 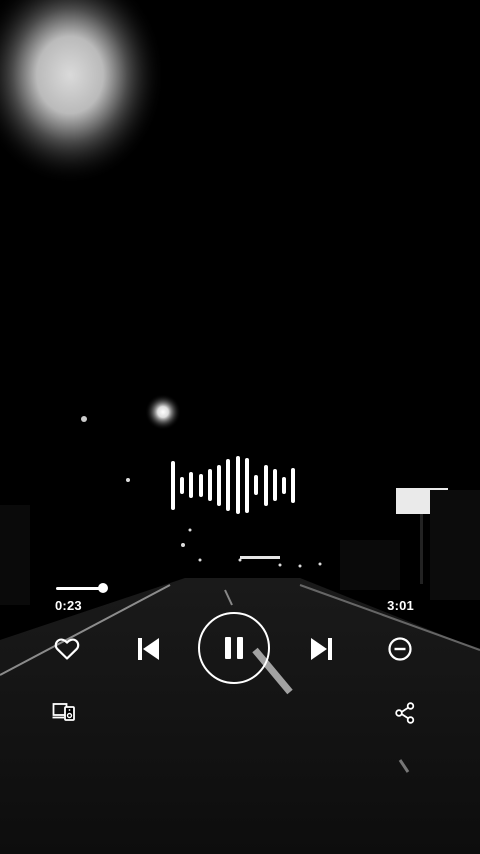 I want to click on elapsed-time: 0:23, so click(x=68, y=605).